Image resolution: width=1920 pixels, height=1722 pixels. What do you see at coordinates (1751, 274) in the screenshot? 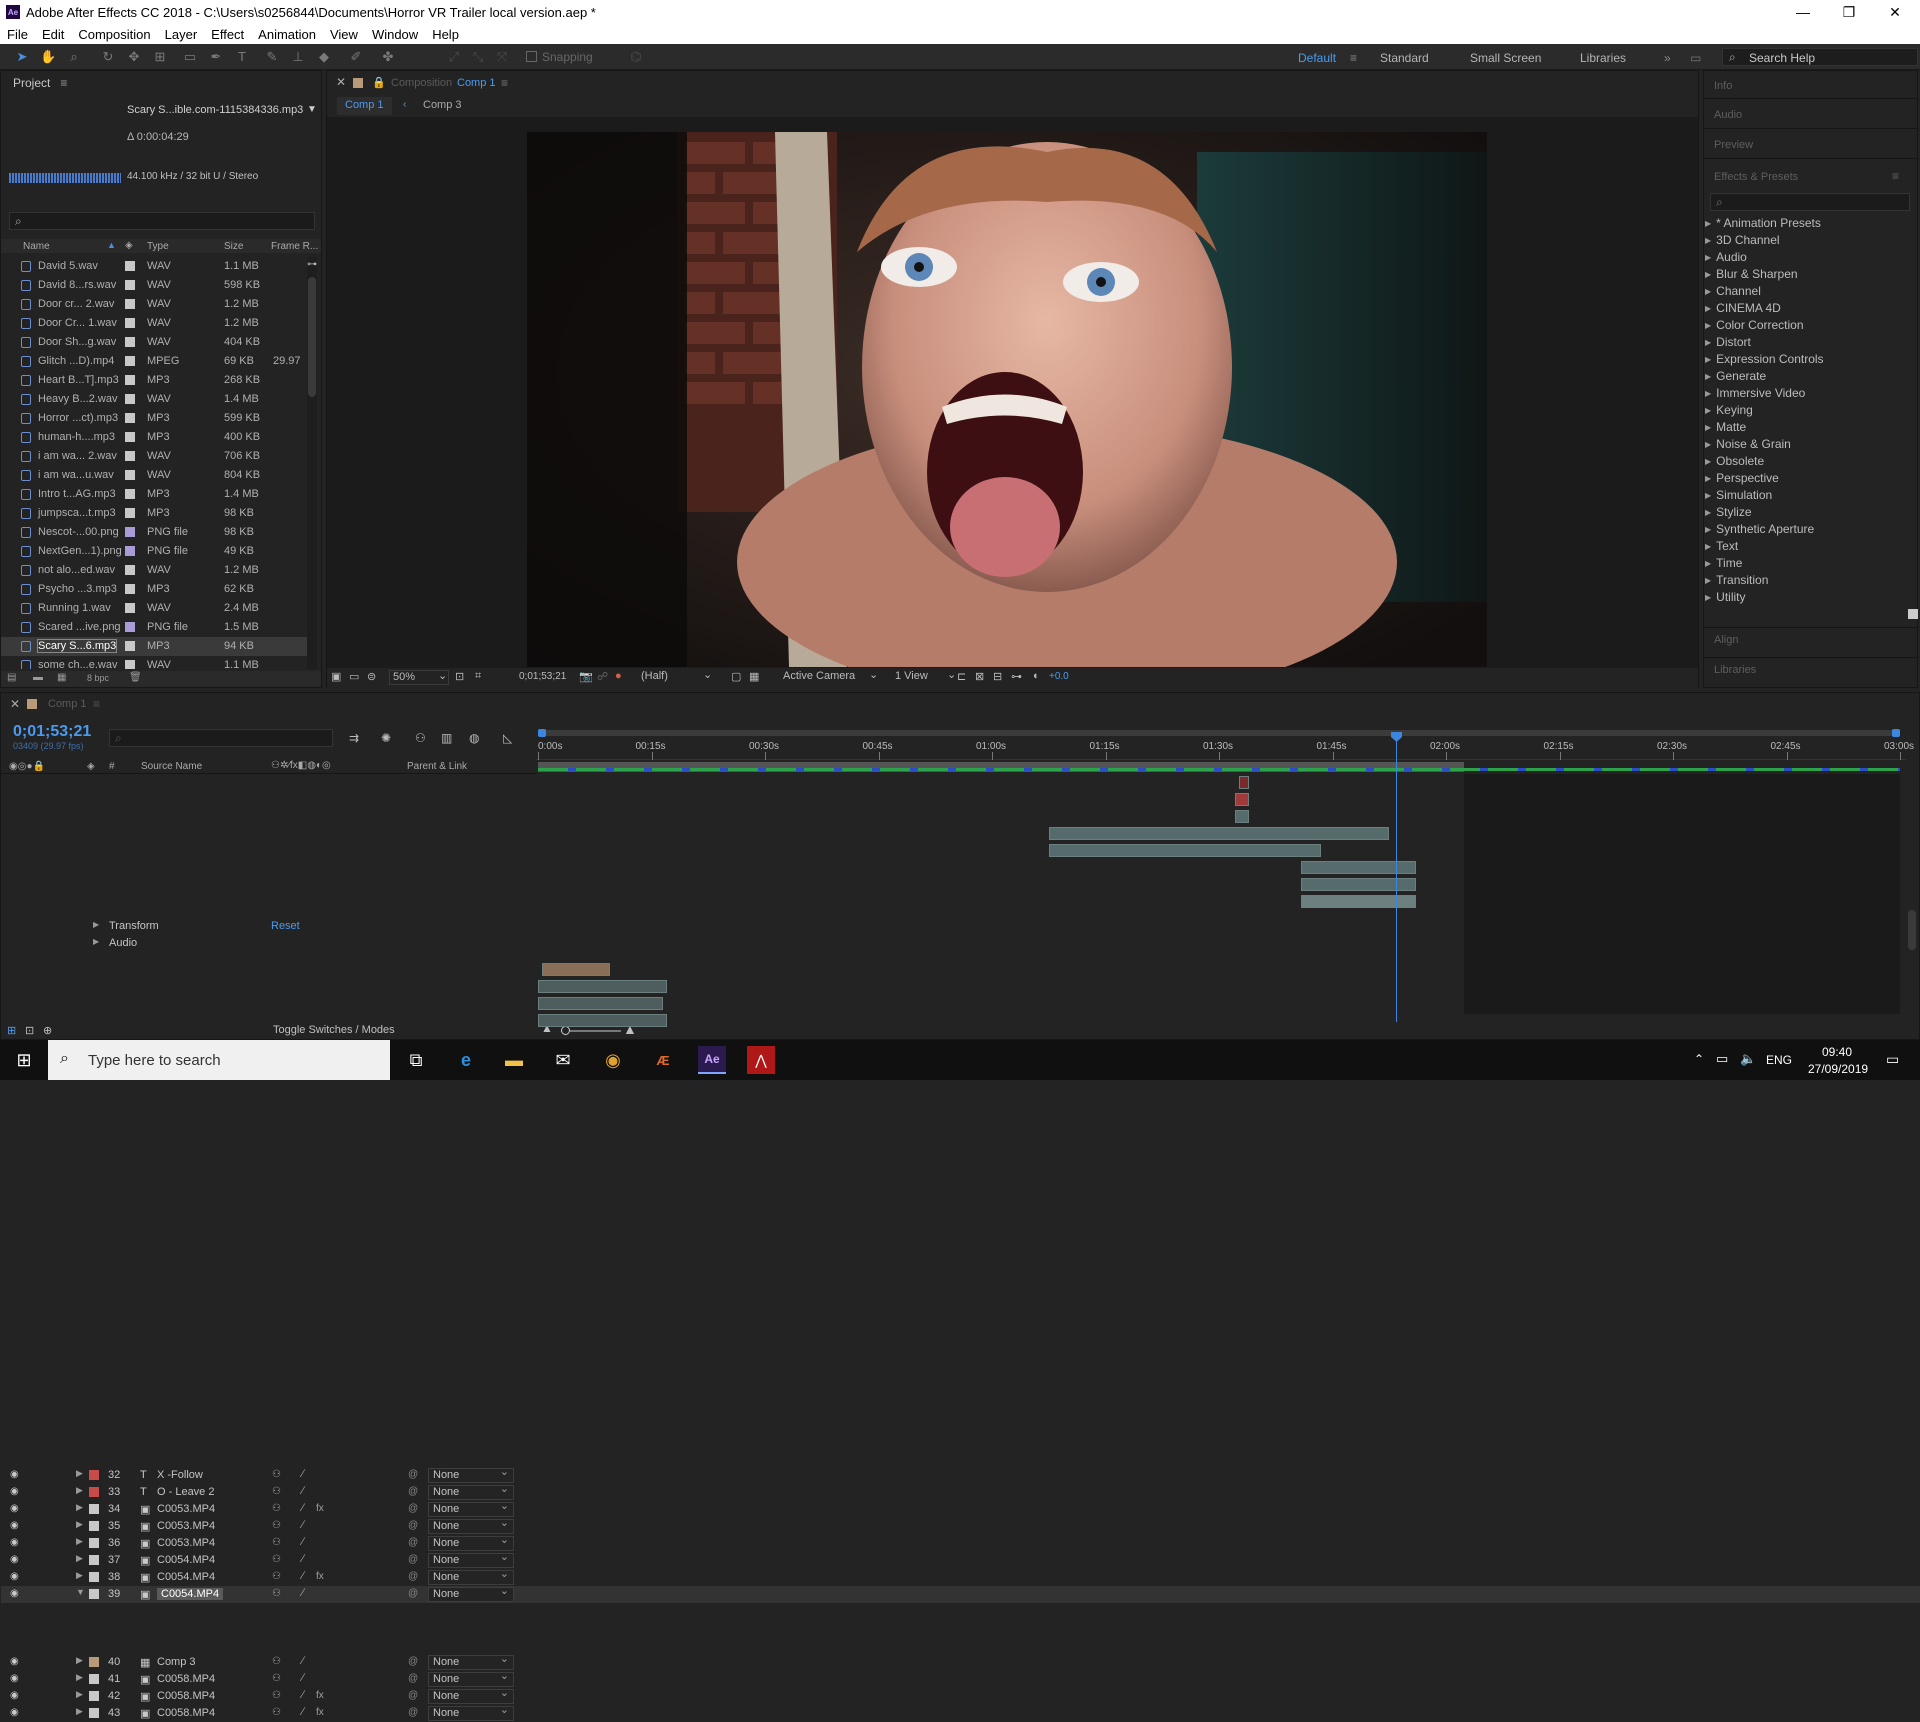
I see `effects-category: Blur & Sharpen` at bounding box center [1751, 274].